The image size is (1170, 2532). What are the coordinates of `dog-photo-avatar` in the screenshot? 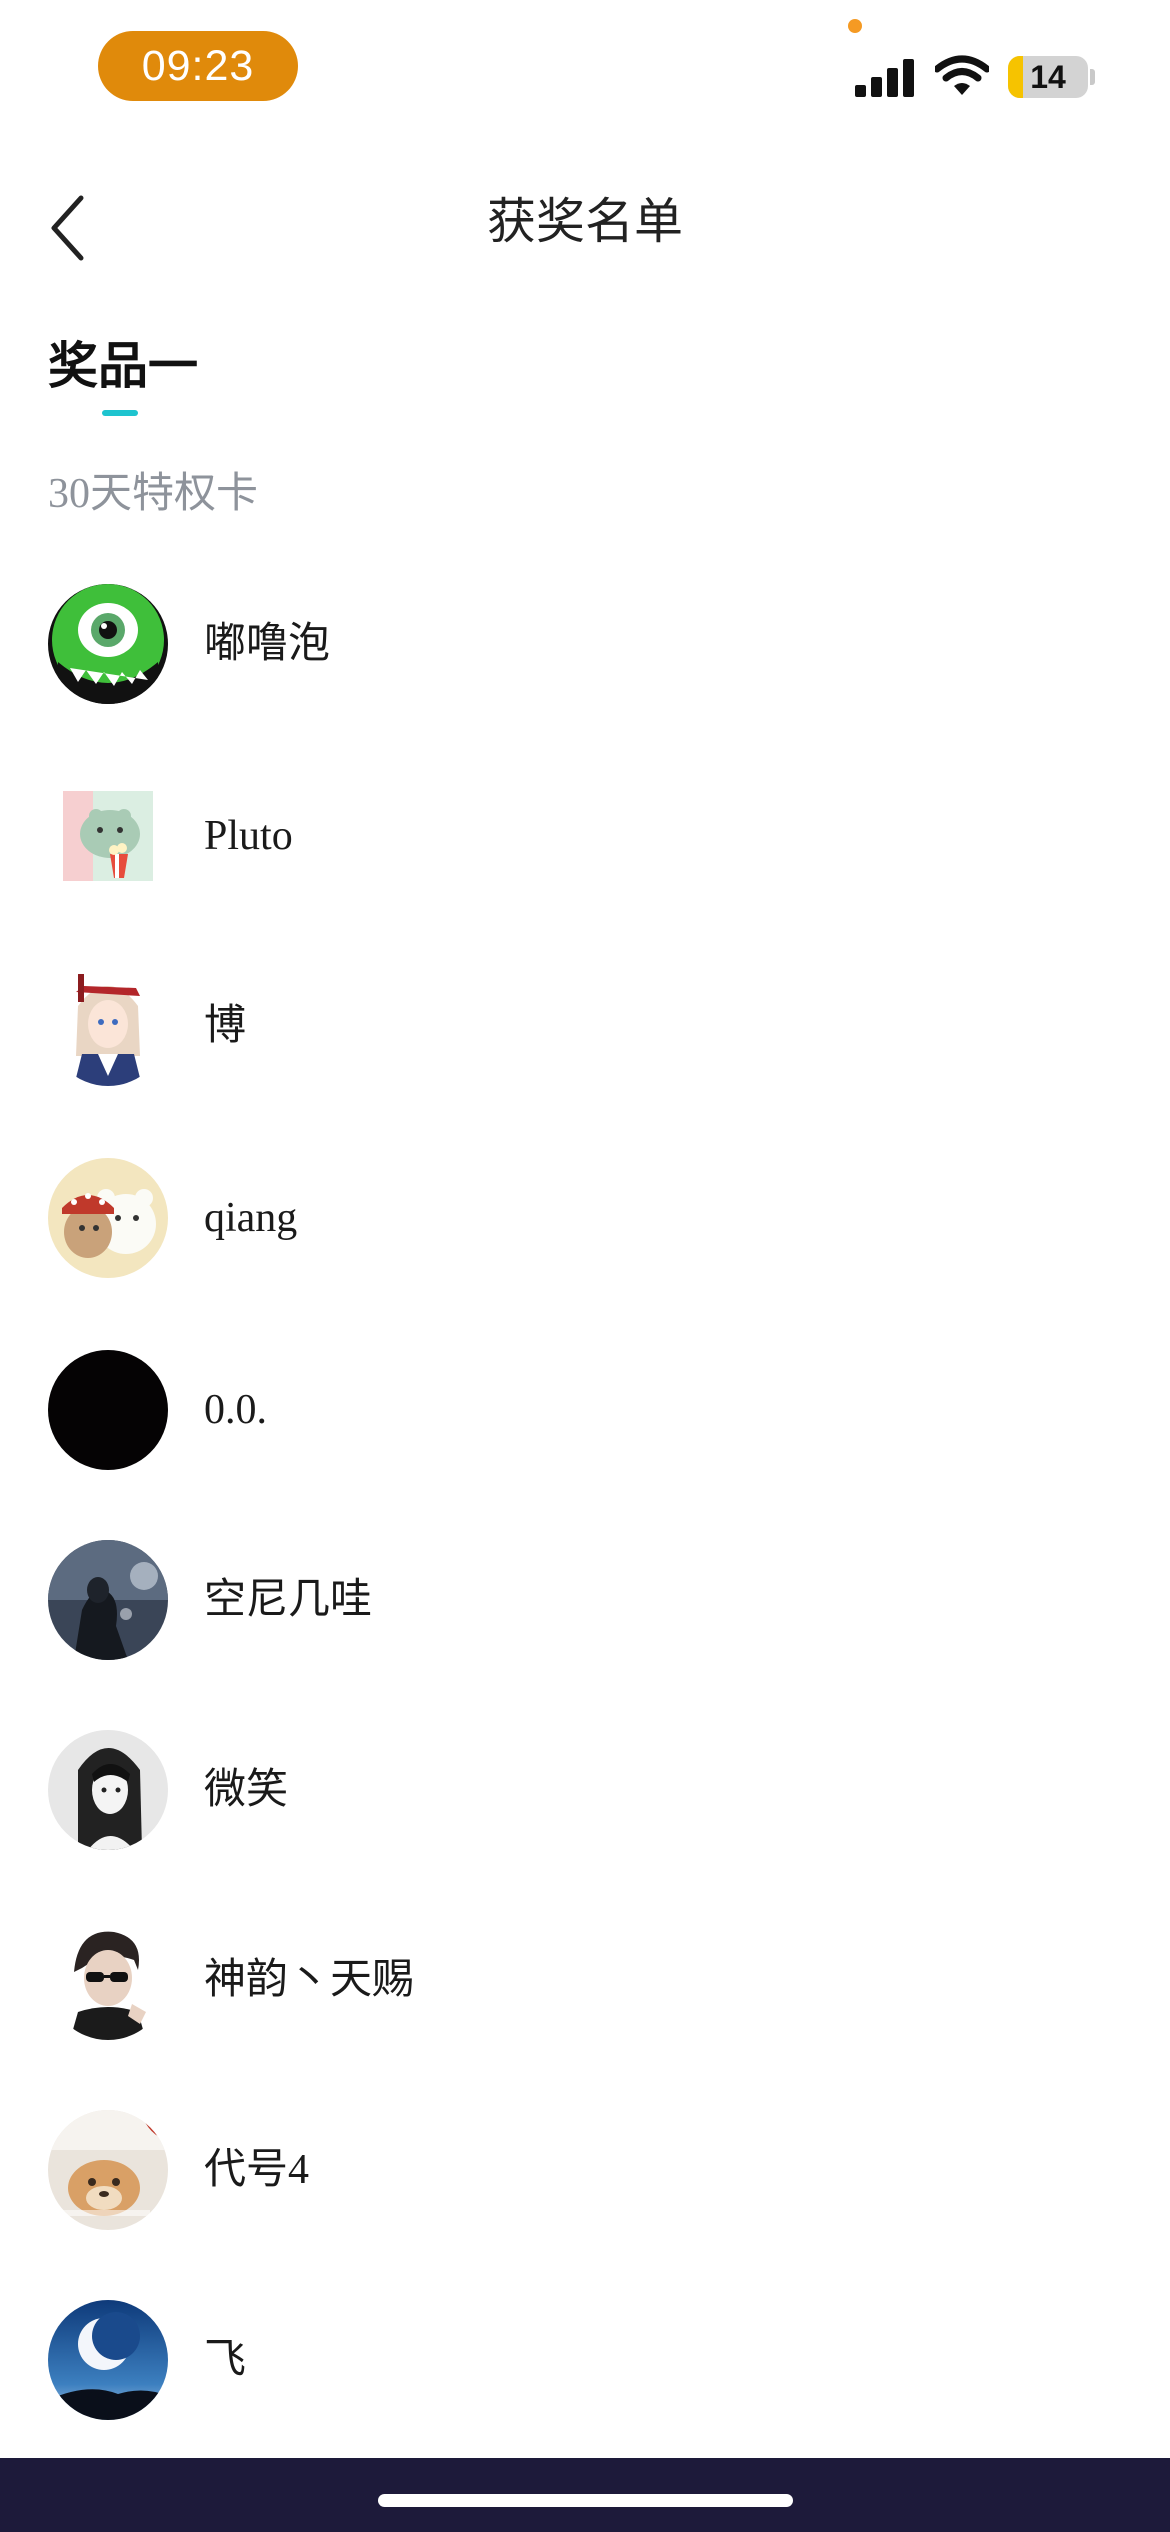 It's located at (108, 2170).